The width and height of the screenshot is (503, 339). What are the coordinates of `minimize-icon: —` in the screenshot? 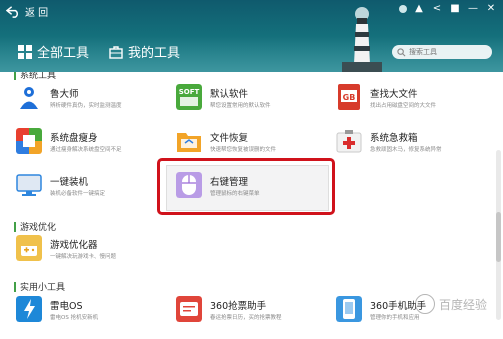 It's located at (473, 9).